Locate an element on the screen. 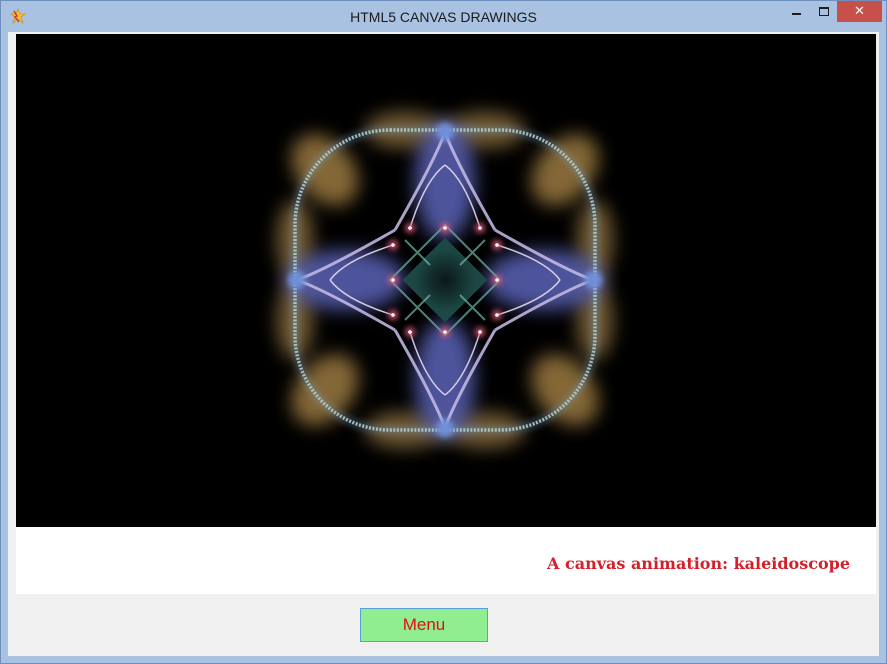  title-bar: HTML5 CANVAS DRAWINGS ✕ is located at coordinates (443, 16).